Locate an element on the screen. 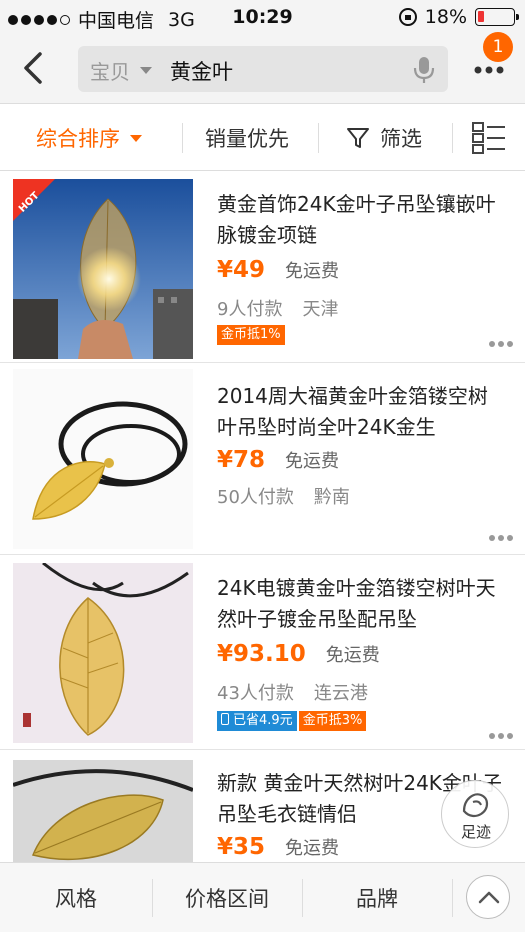 Image resolution: width=525 pixels, height=932 pixels. coin-discount-tag: 金币抵1% is located at coordinates (251, 335).